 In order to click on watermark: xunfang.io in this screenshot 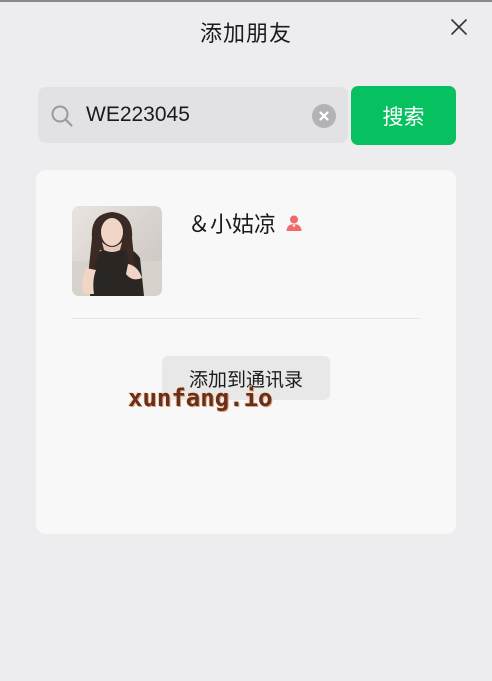, I will do `click(200, 398)`.